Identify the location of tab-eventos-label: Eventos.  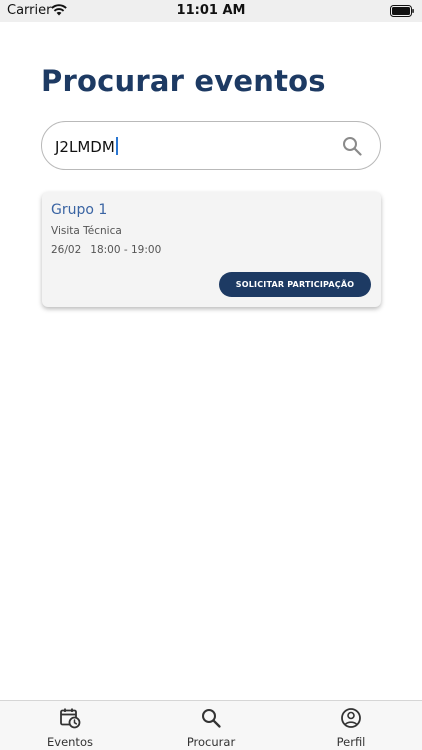
(70, 742).